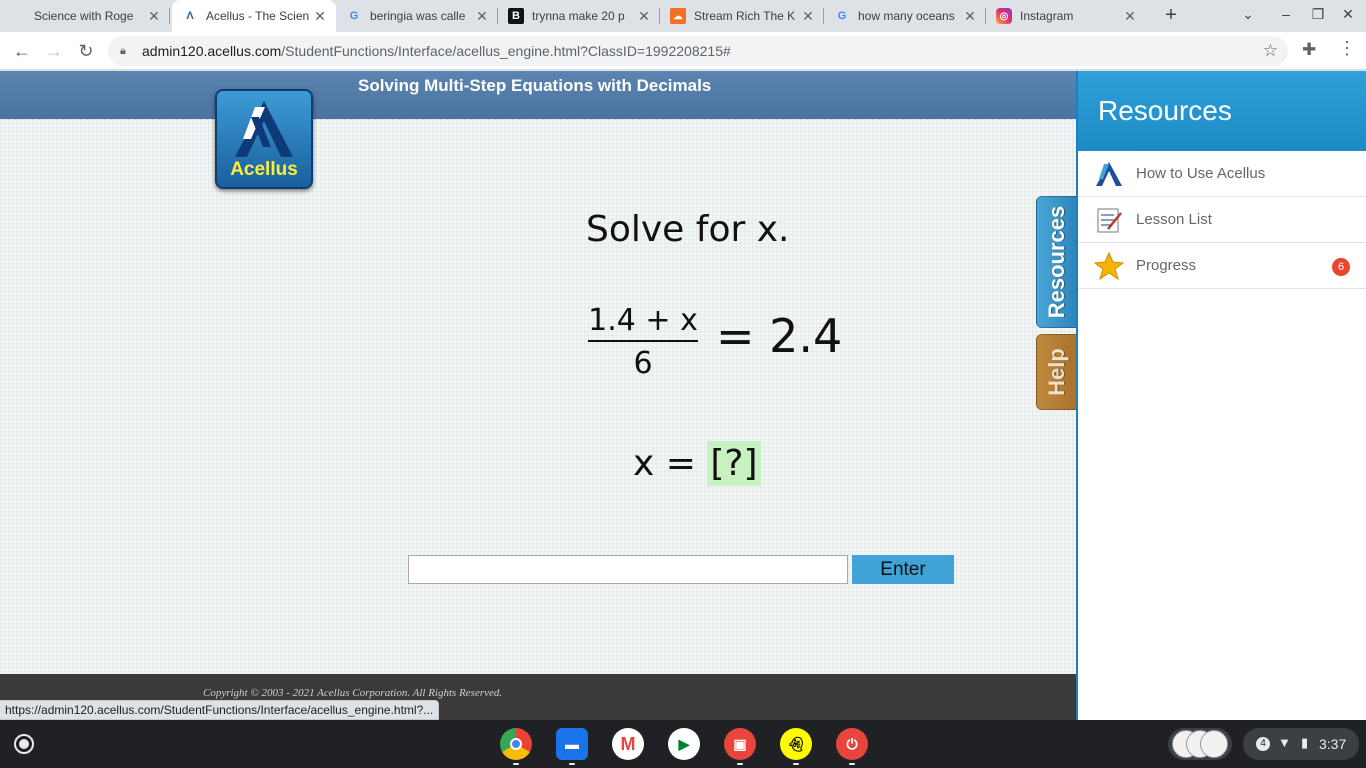 This screenshot has width=1366, height=768. Describe the element at coordinates (1286, 14) in the screenshot. I see `minimize-icon: –` at that location.